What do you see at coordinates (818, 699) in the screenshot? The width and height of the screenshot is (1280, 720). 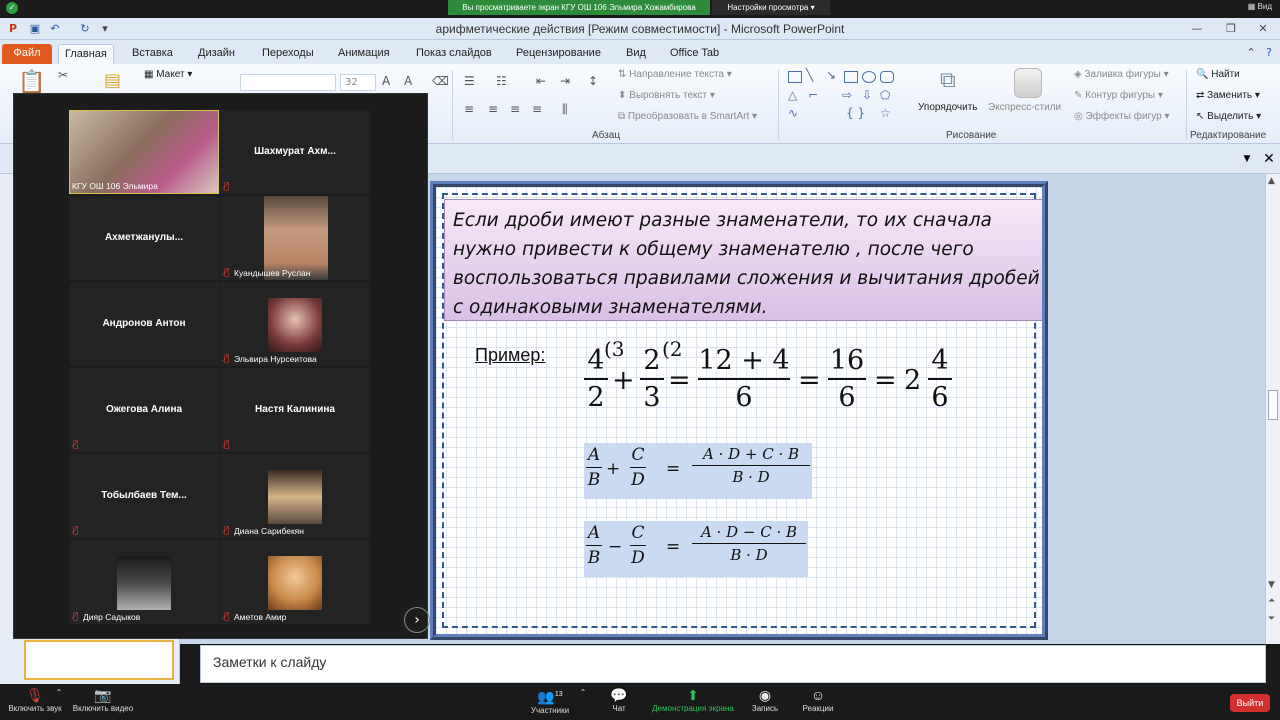 I see `reactions-button: ☺ Реакции` at bounding box center [818, 699].